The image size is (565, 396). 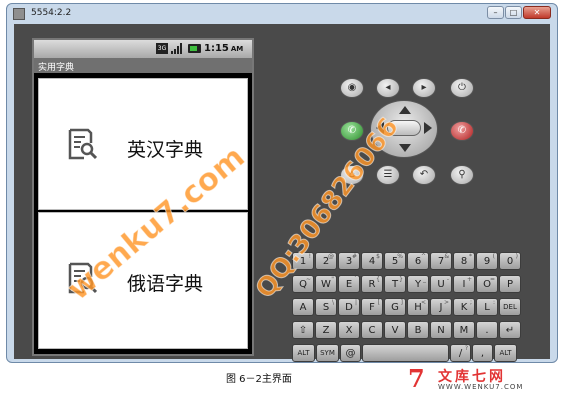 I want to click on space-key, so click(x=405, y=353).